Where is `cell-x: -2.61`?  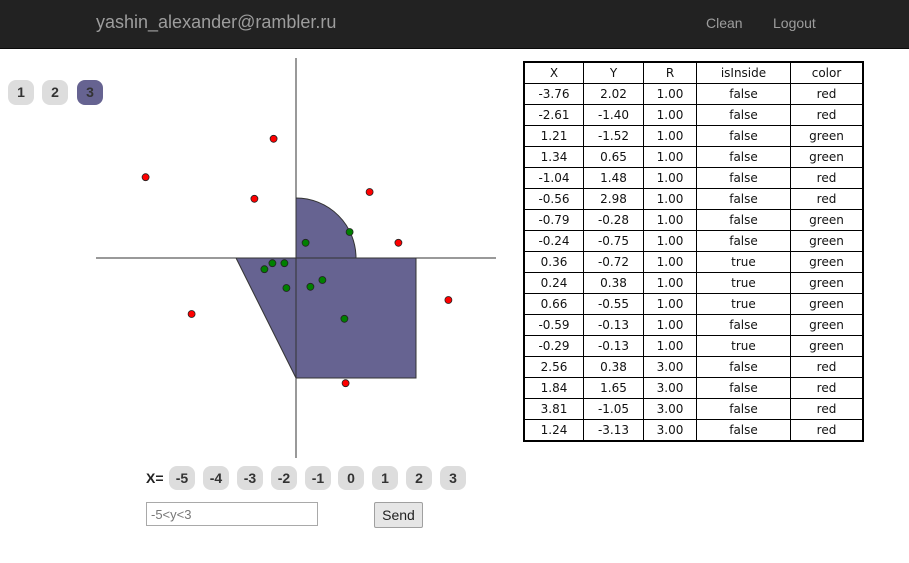
cell-x: -2.61 is located at coordinates (553, 115).